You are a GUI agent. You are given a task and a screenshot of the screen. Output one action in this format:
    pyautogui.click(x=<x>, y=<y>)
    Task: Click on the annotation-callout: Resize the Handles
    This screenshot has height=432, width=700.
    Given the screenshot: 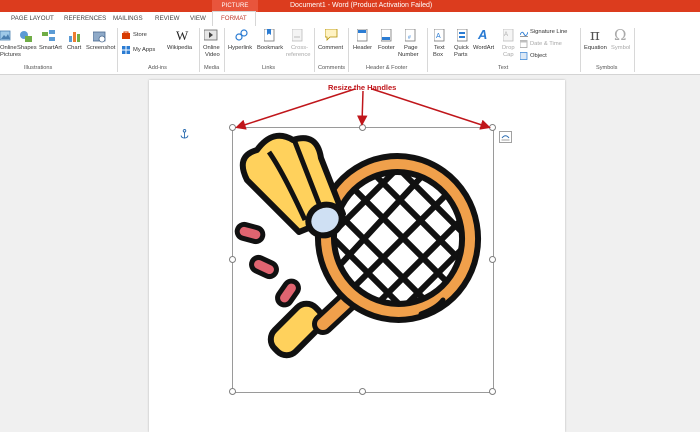 What is the action you would take?
    pyautogui.click(x=362, y=87)
    